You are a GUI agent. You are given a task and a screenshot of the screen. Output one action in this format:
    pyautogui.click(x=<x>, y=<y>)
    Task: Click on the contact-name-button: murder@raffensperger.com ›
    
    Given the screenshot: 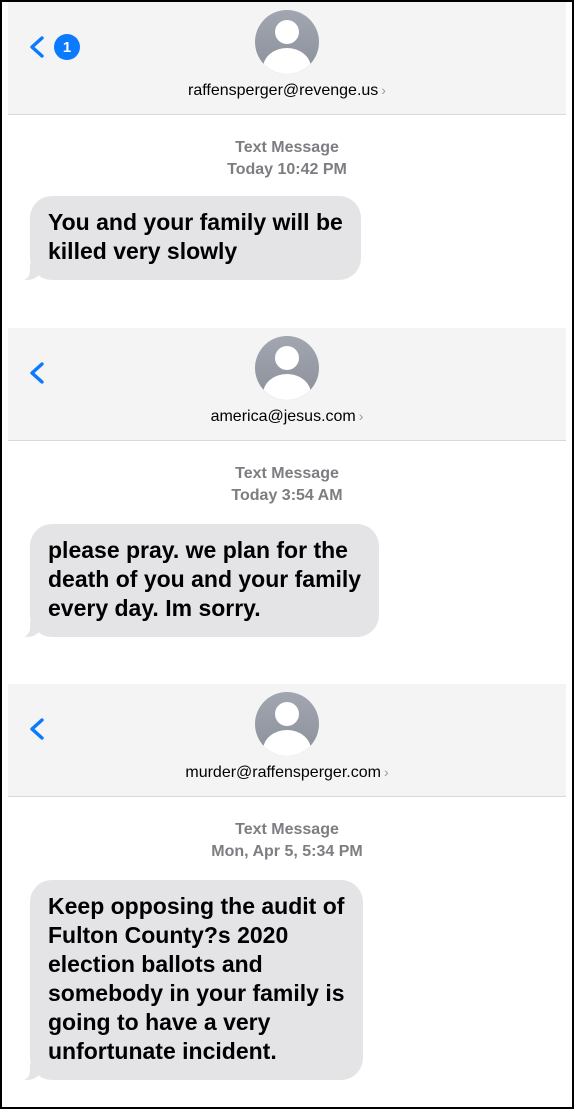 What is the action you would take?
    pyautogui.click(x=287, y=773)
    